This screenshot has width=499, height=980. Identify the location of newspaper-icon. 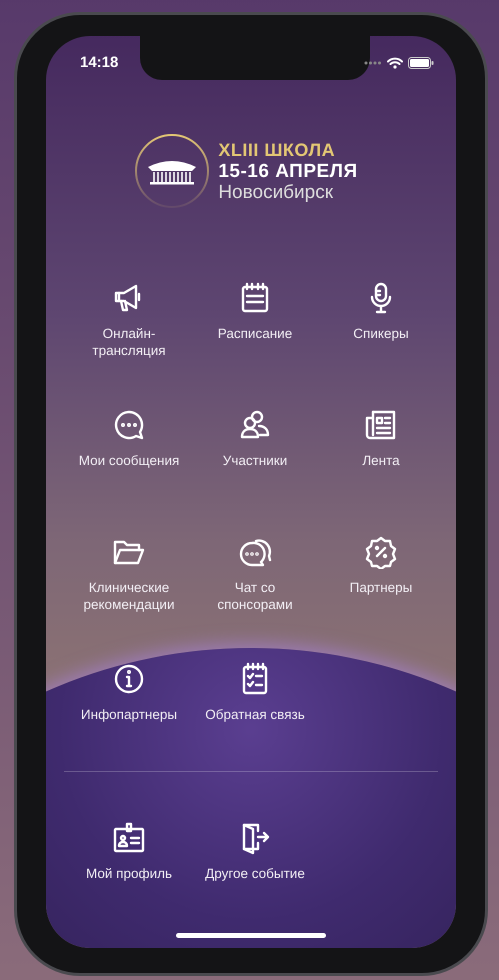
(381, 425).